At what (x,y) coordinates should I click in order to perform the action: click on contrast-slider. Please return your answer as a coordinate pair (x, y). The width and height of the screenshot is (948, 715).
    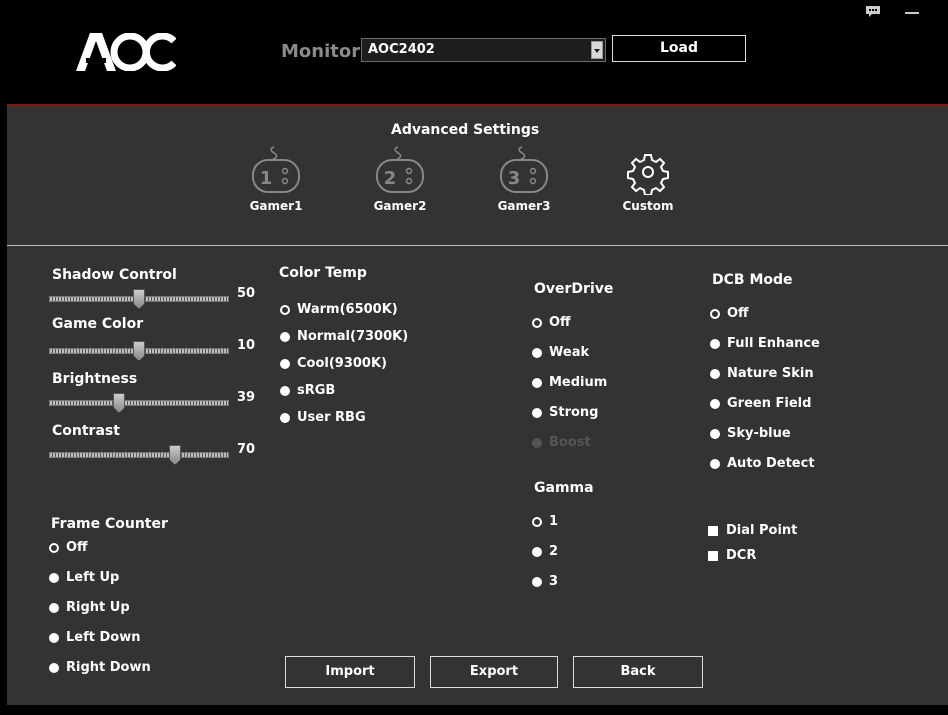
    Looking at the image, I should click on (139, 455).